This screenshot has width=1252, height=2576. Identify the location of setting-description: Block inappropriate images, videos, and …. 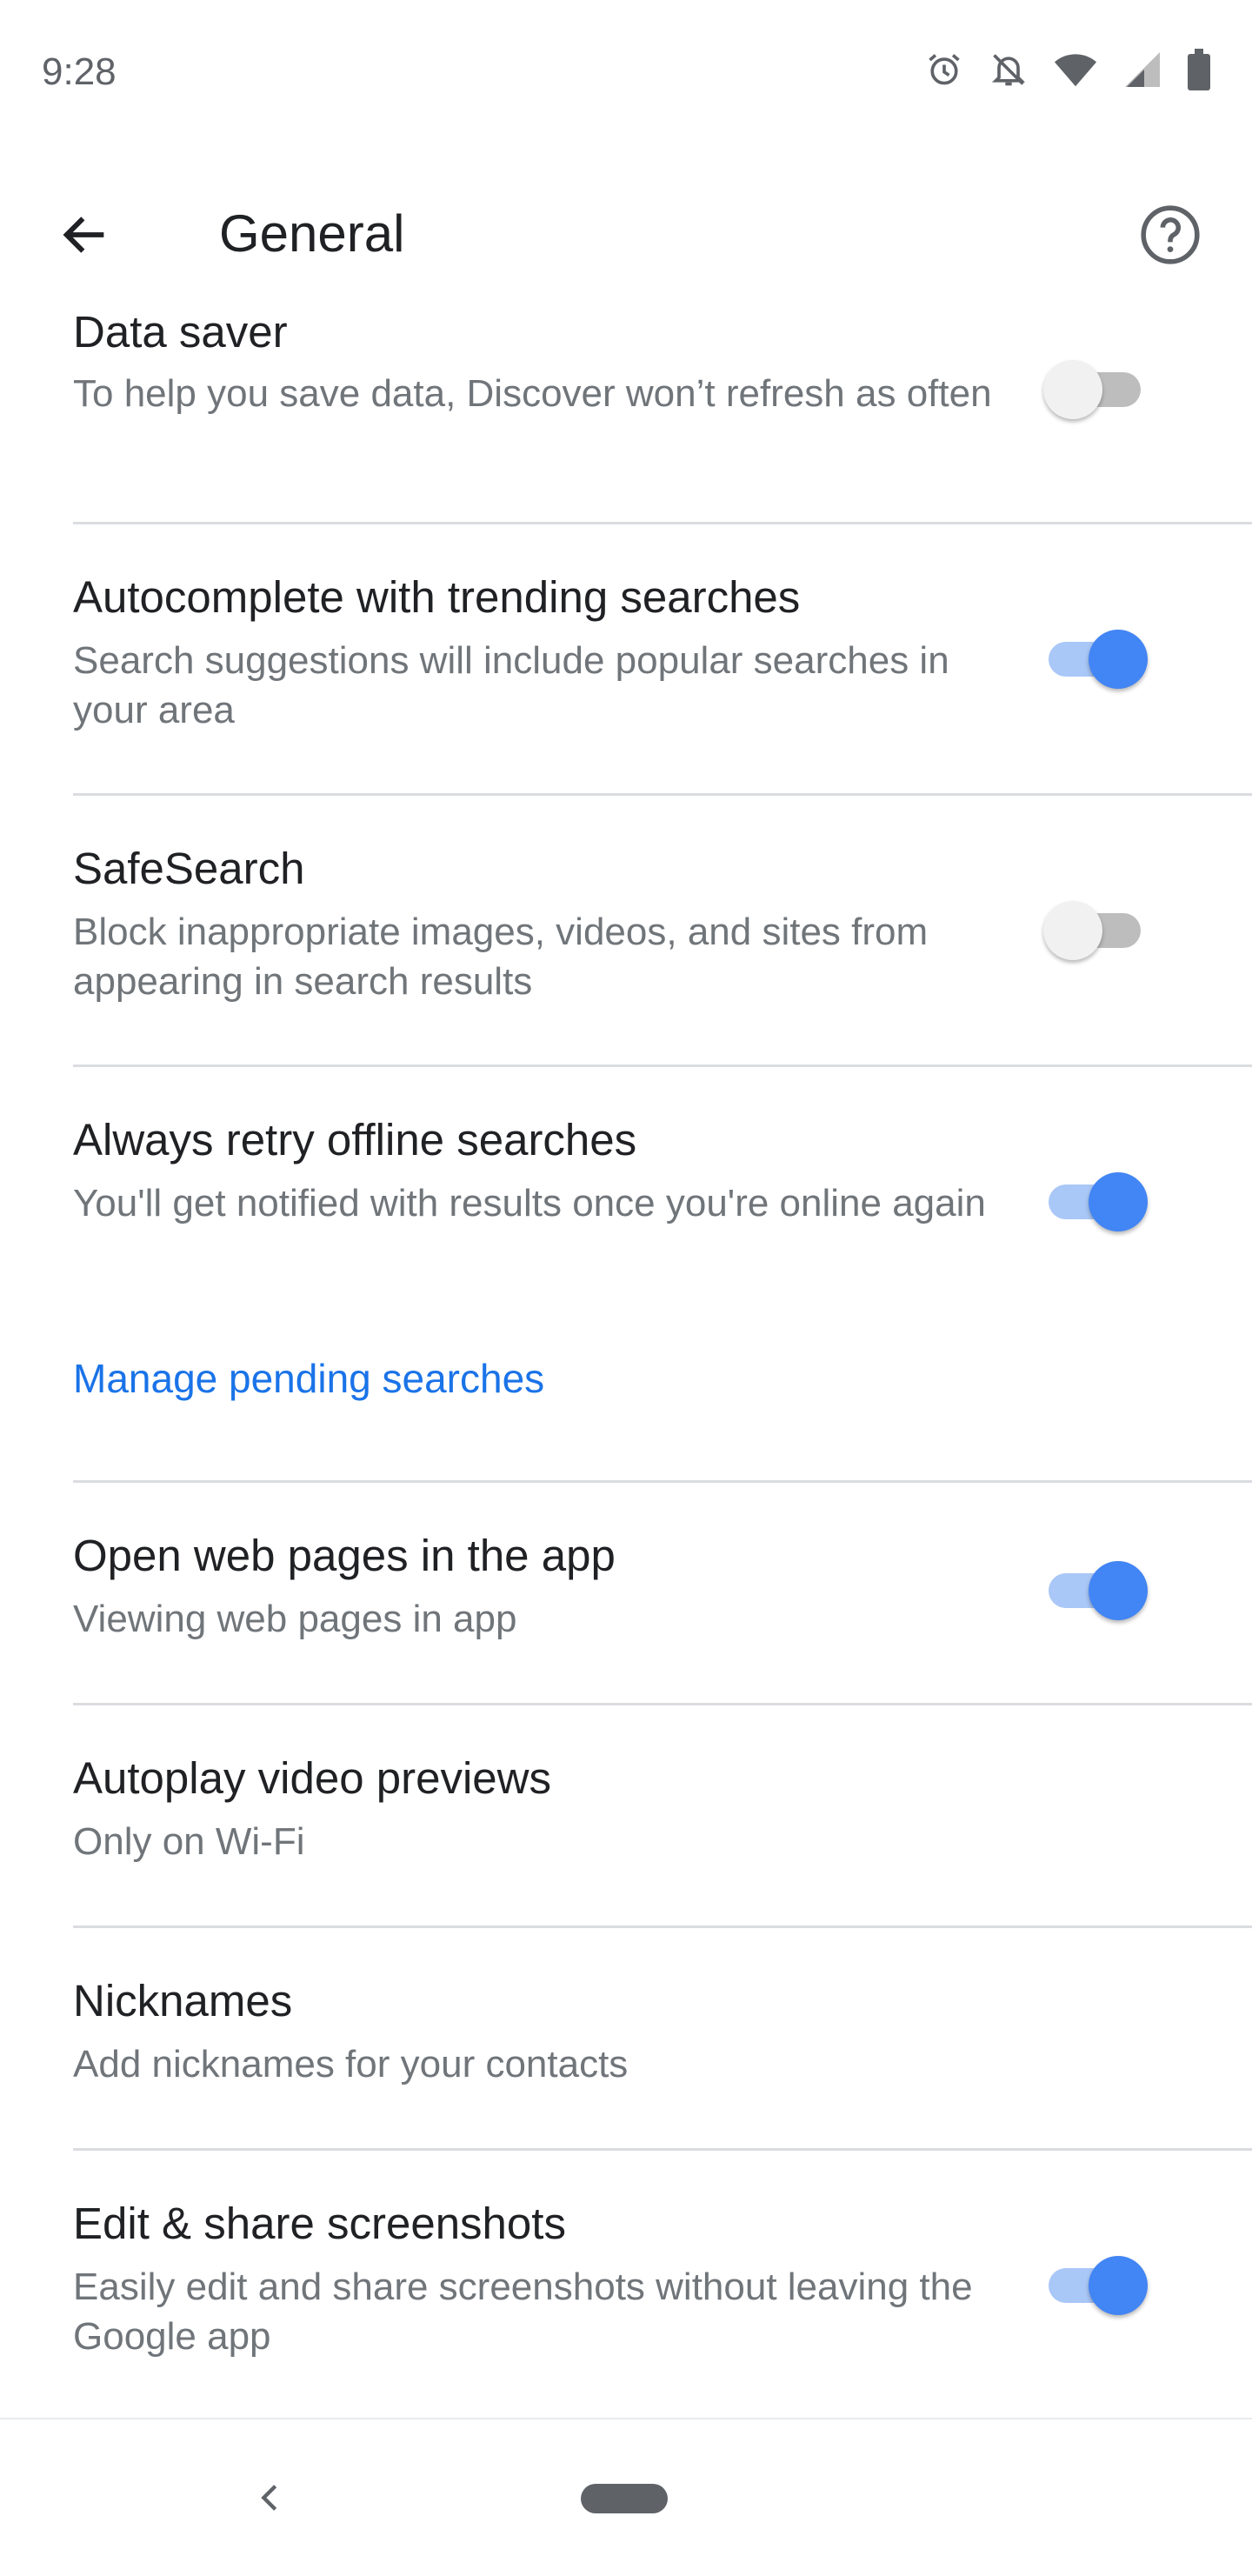
(501, 957).